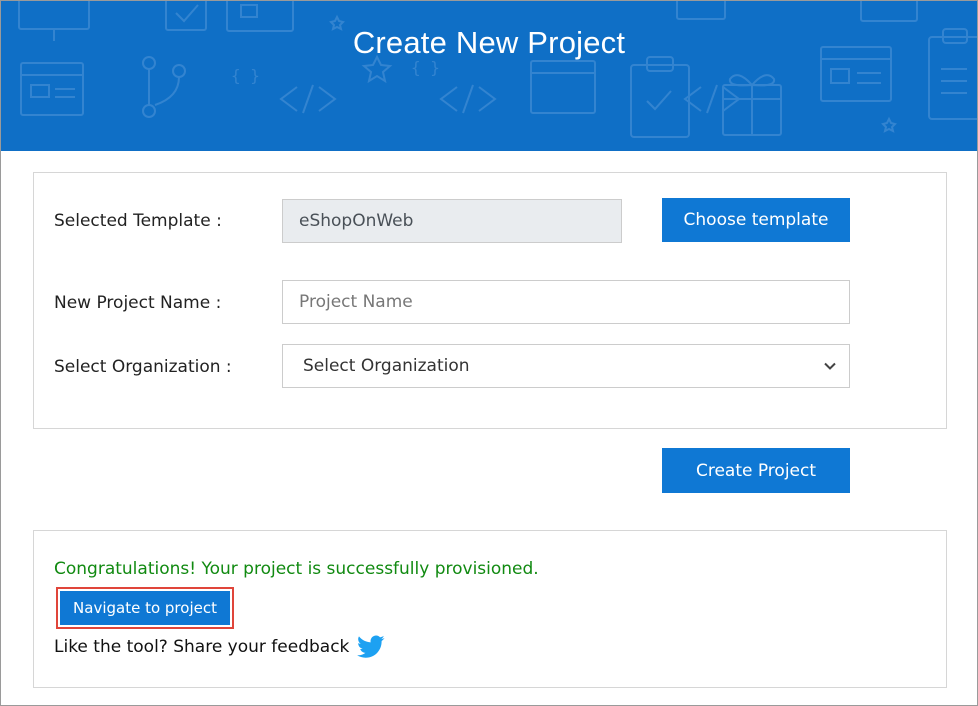 Image resolution: width=978 pixels, height=706 pixels. What do you see at coordinates (138, 221) in the screenshot?
I see `template-label: Selected Template :` at bounding box center [138, 221].